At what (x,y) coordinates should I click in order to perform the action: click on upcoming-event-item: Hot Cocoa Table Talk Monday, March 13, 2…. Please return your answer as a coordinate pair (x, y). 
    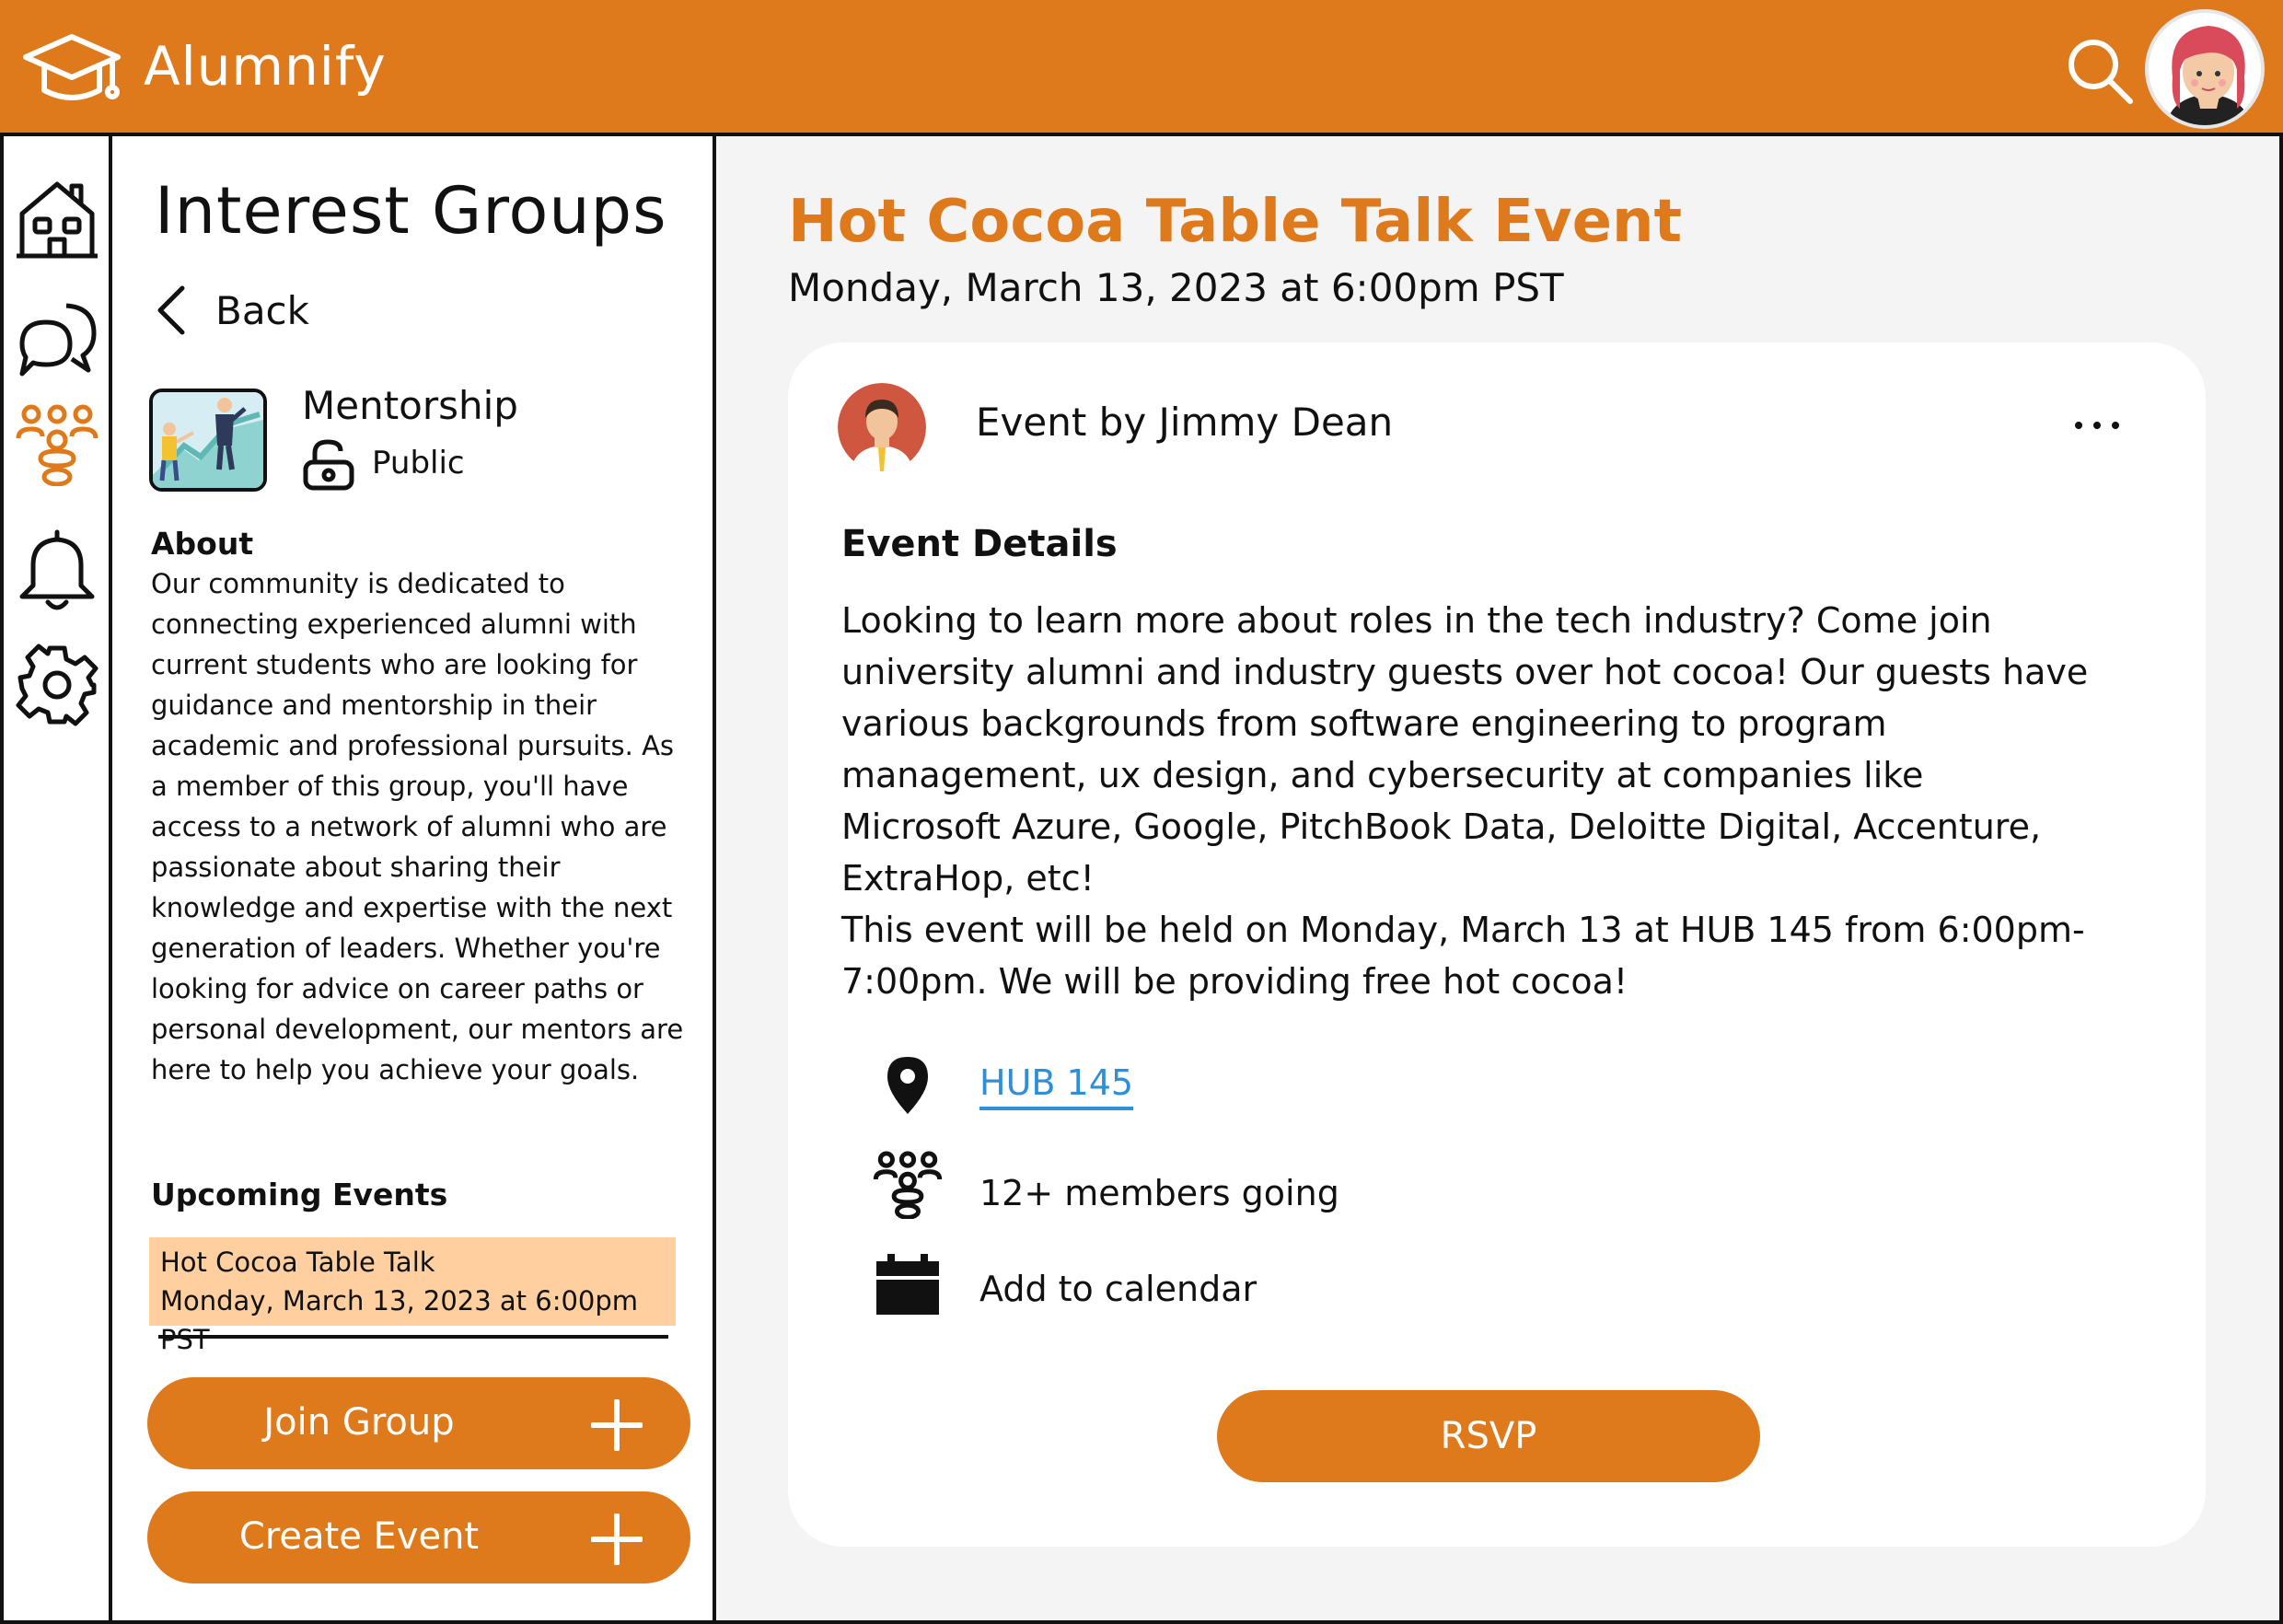
    Looking at the image, I should click on (413, 1296).